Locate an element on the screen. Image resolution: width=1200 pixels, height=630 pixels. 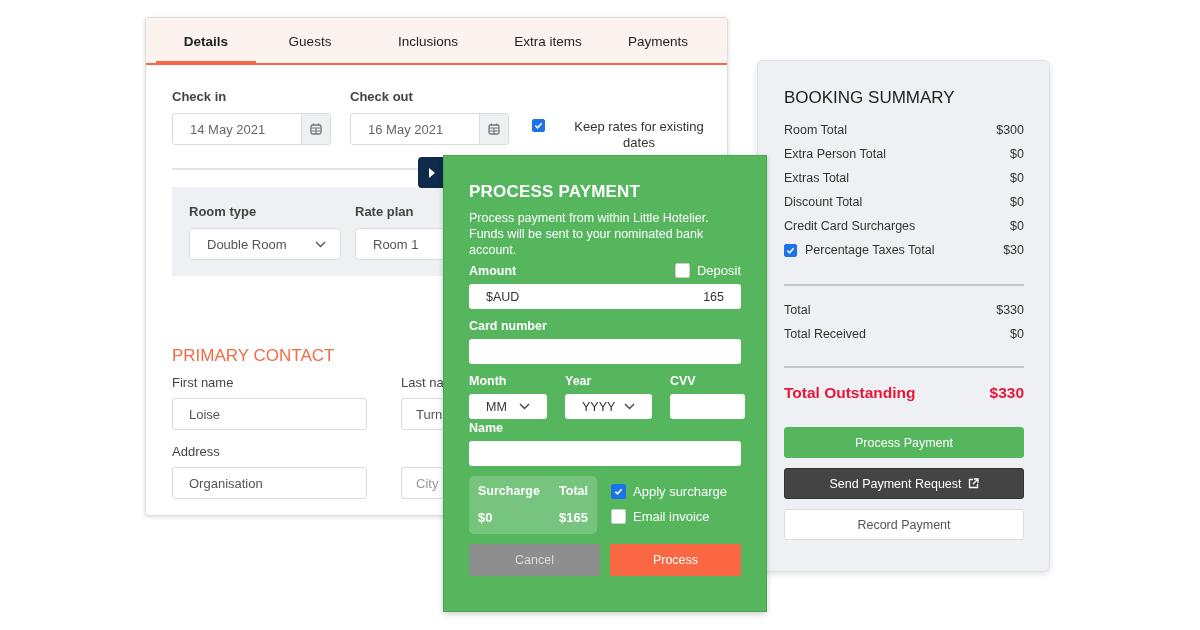
summary-label: Percentage Taxes Total is located at coordinates (870, 250).